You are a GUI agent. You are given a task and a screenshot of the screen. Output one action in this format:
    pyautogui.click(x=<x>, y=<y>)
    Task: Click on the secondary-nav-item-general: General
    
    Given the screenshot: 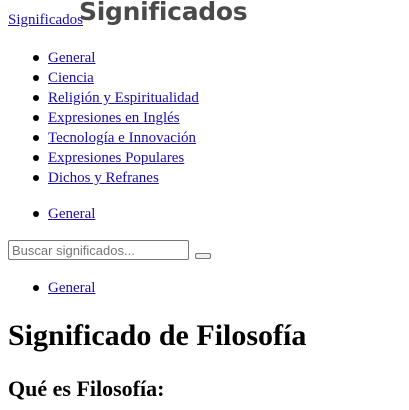 What is the action you would take?
    pyautogui.click(x=51, y=214)
    